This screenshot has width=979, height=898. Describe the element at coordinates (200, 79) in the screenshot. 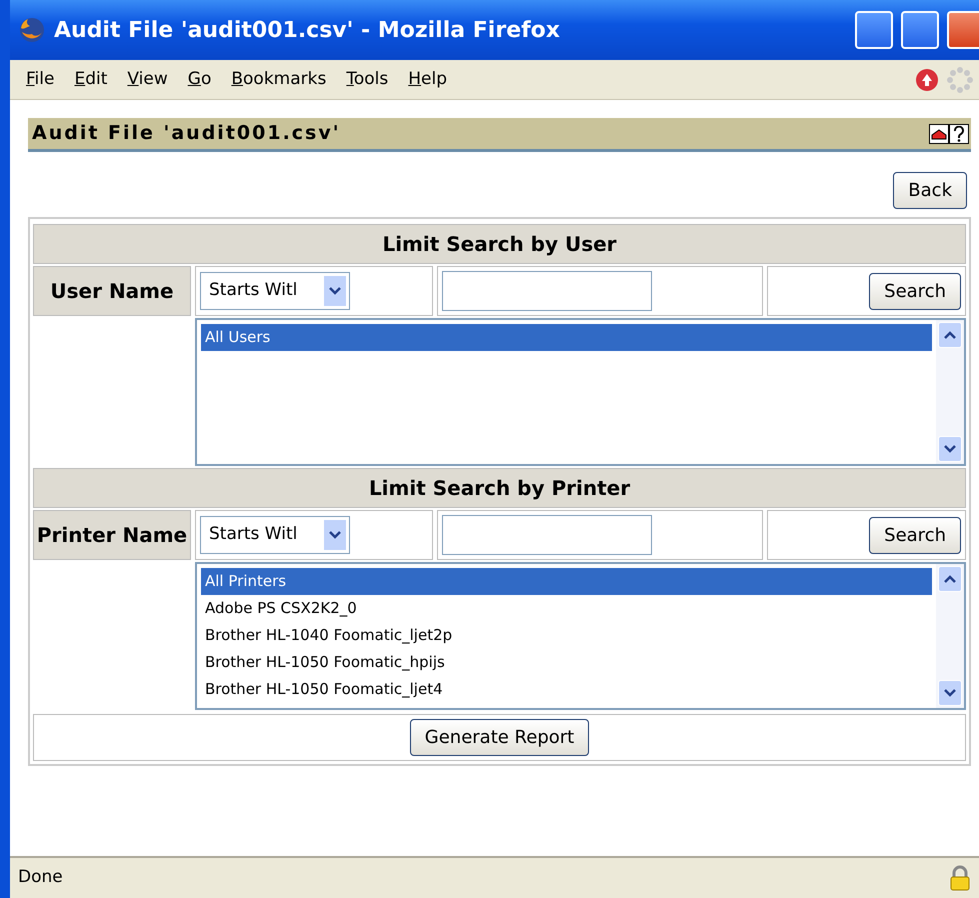

I see `menu-item: Go` at that location.